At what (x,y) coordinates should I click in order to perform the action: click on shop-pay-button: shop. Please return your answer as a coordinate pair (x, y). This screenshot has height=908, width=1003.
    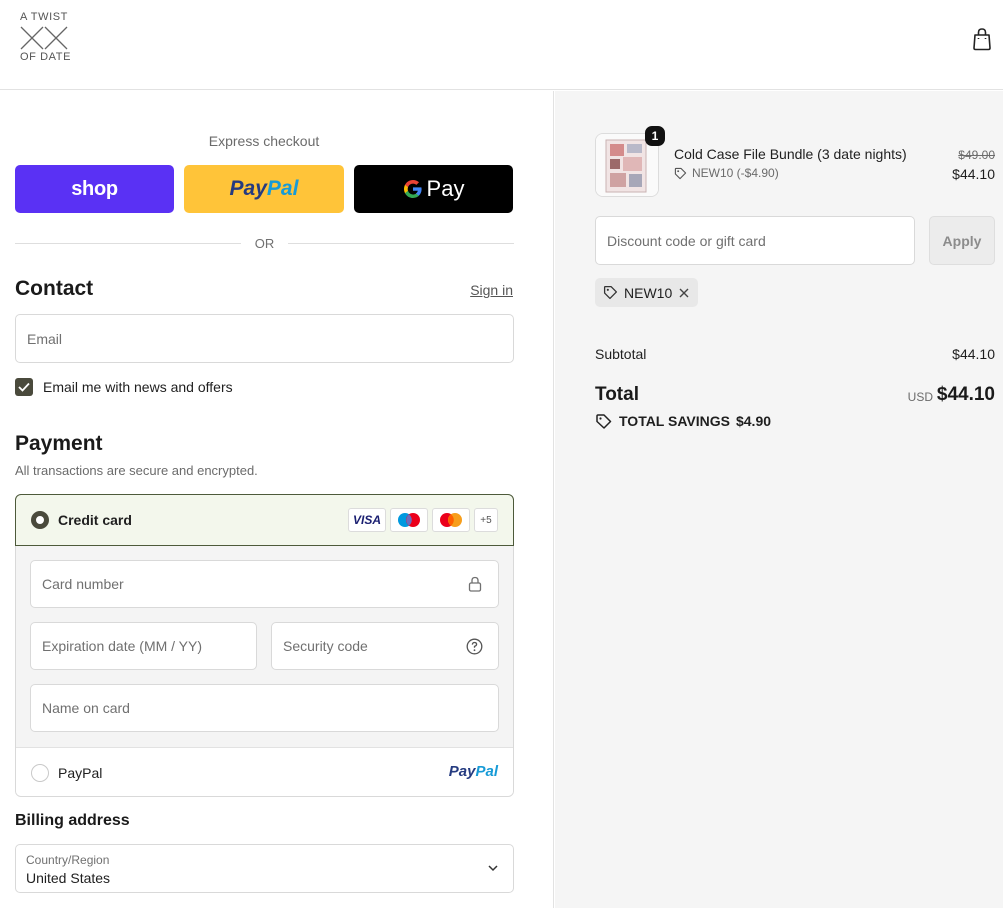
    Looking at the image, I should click on (94, 189).